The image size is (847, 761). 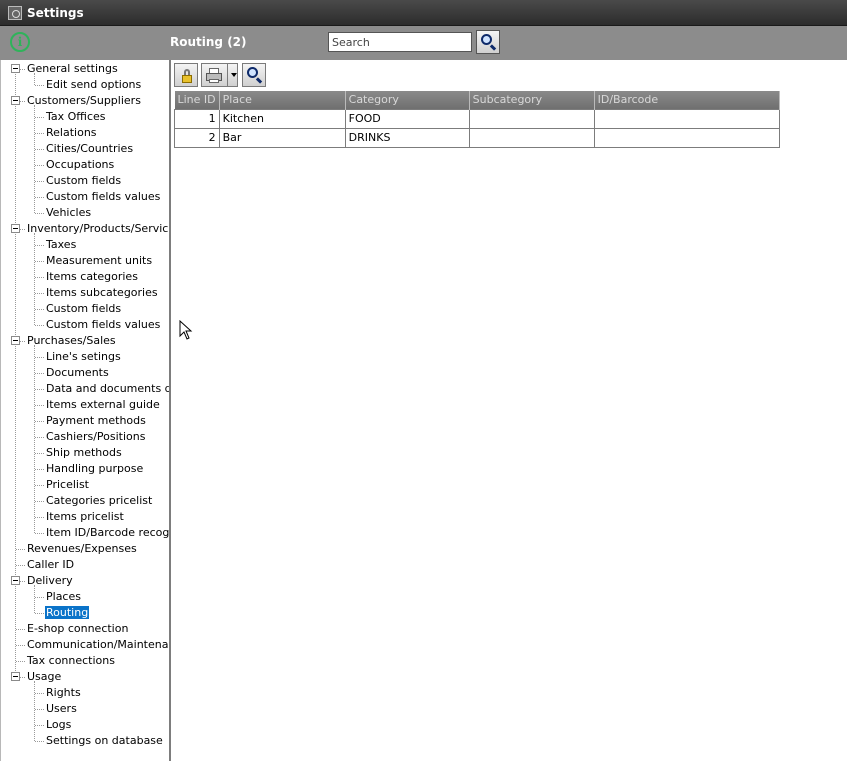 I want to click on print-button, so click(x=214, y=75).